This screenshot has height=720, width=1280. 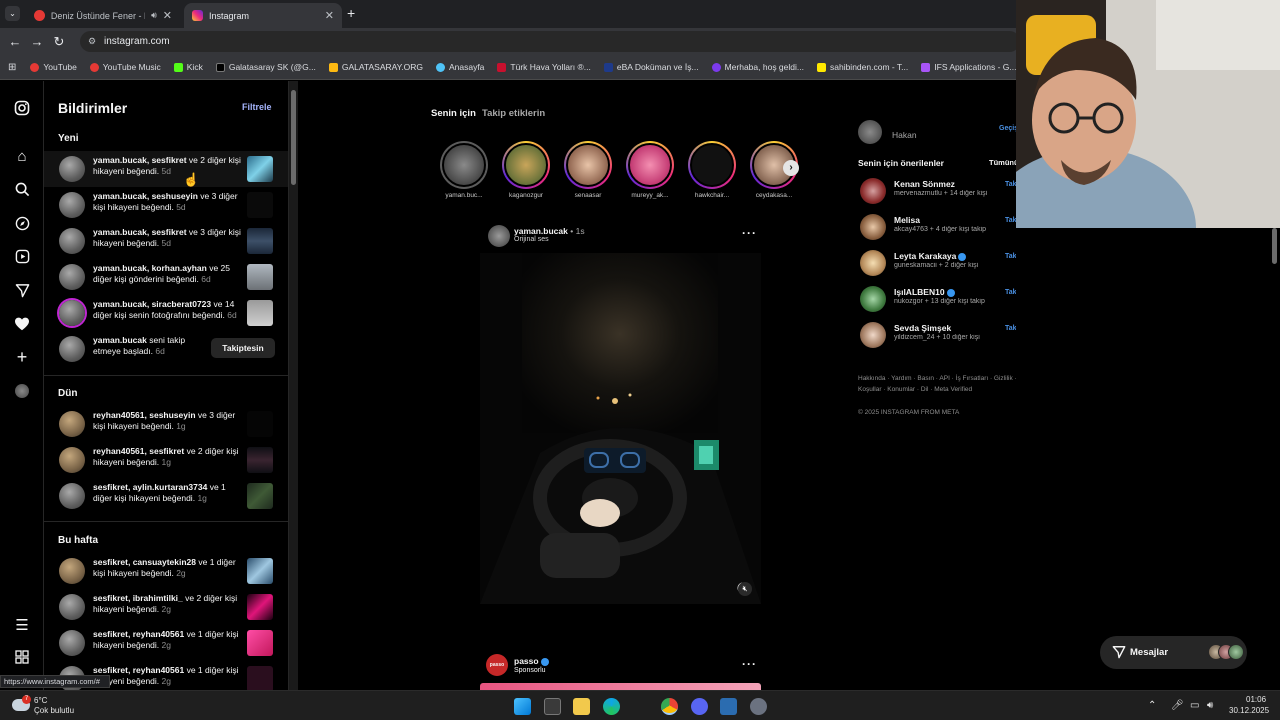 What do you see at coordinates (1173, 652) in the screenshot?
I see `messages-button: Mesajlar` at bounding box center [1173, 652].